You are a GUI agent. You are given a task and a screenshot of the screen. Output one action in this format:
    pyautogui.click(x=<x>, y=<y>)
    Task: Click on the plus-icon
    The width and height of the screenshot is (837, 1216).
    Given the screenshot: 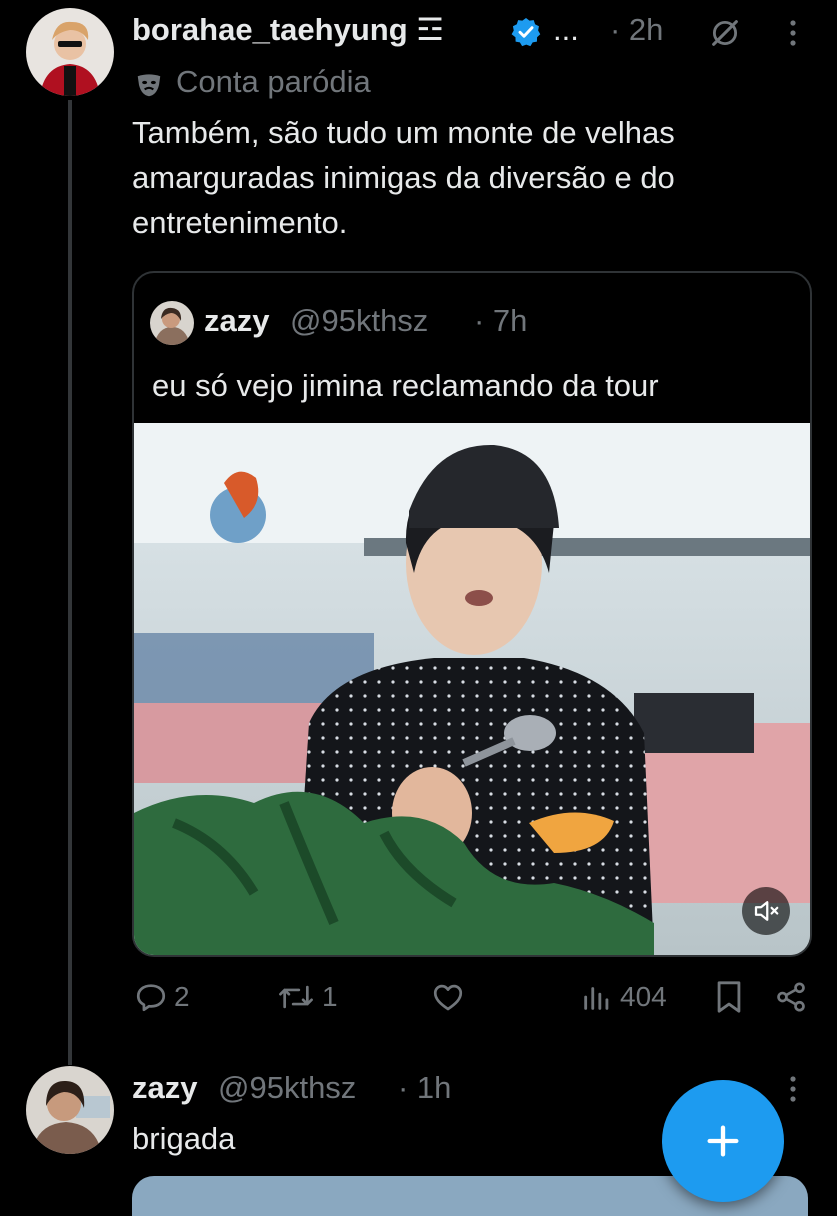 What is the action you would take?
    pyautogui.click(x=723, y=1141)
    